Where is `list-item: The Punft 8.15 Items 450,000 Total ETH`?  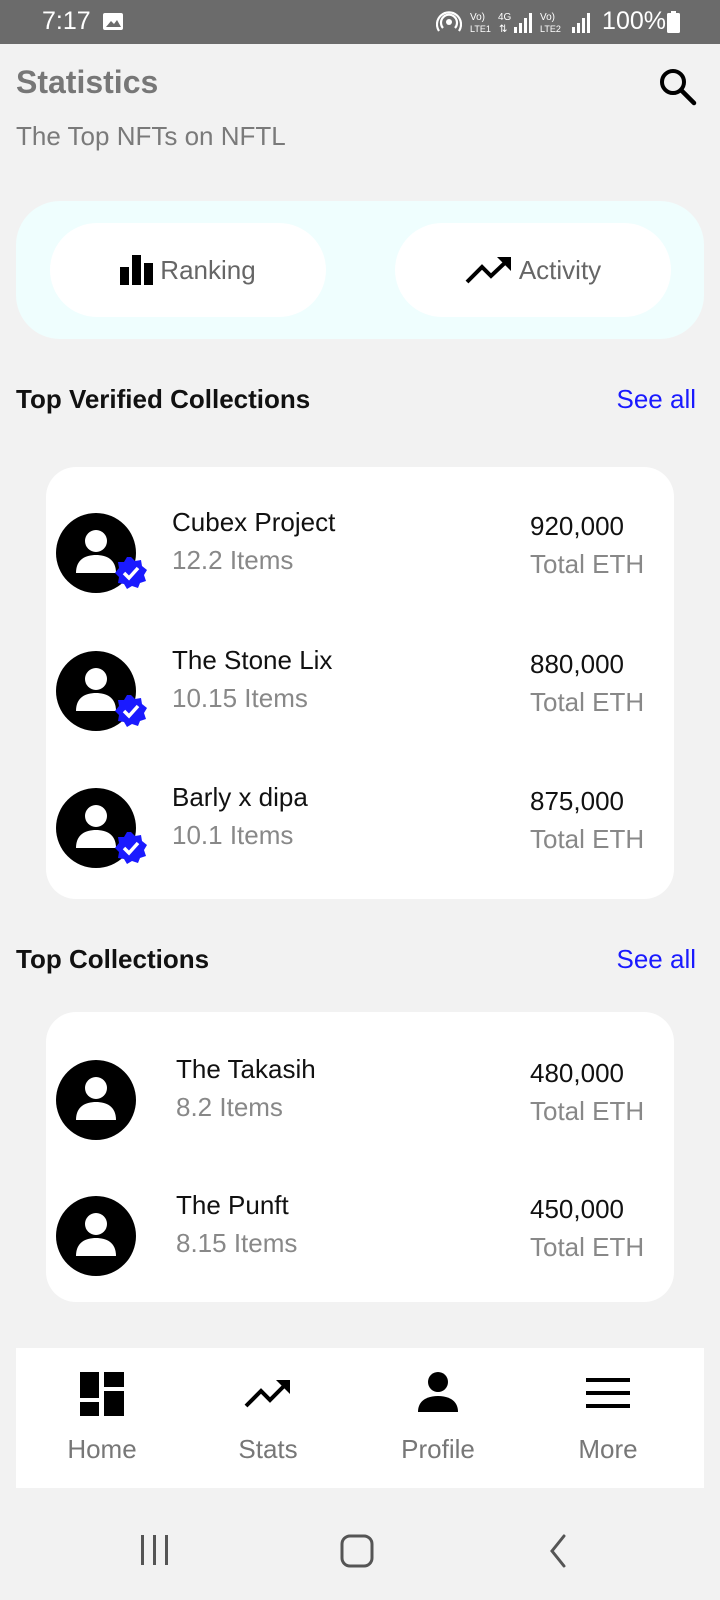 list-item: The Punft 8.15 Items 450,000 Total ETH is located at coordinates (360, 1236).